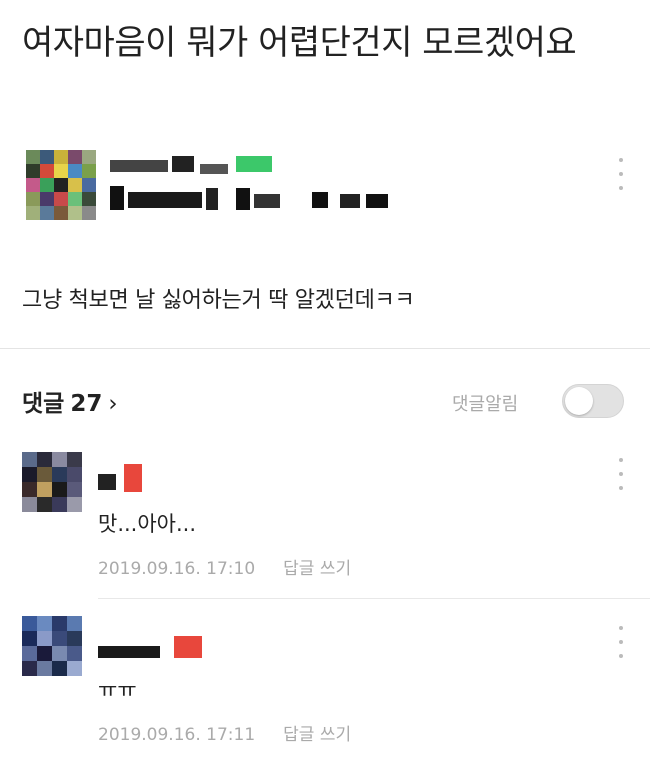 This screenshot has width=650, height=768. I want to click on comment-text: ㅠㅠ, so click(117, 690).